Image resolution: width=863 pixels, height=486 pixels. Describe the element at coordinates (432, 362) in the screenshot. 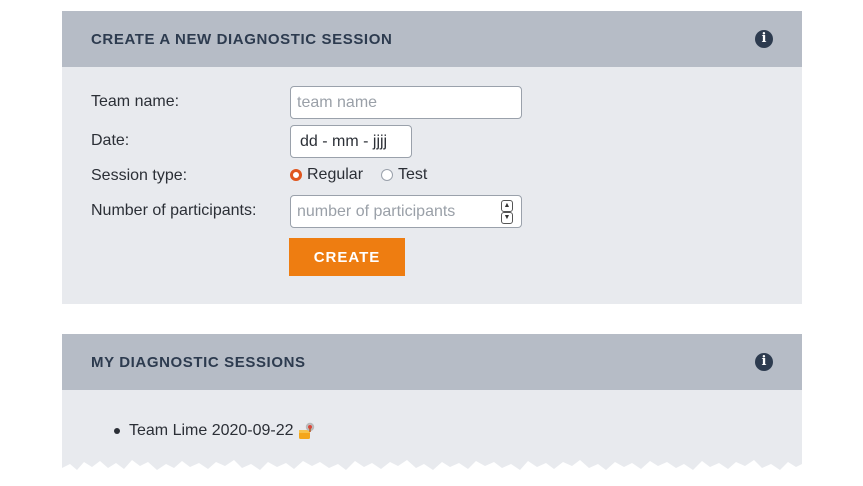

I see `my-sessions-header: MY DIAGNOSTIC SESSIONS i` at that location.